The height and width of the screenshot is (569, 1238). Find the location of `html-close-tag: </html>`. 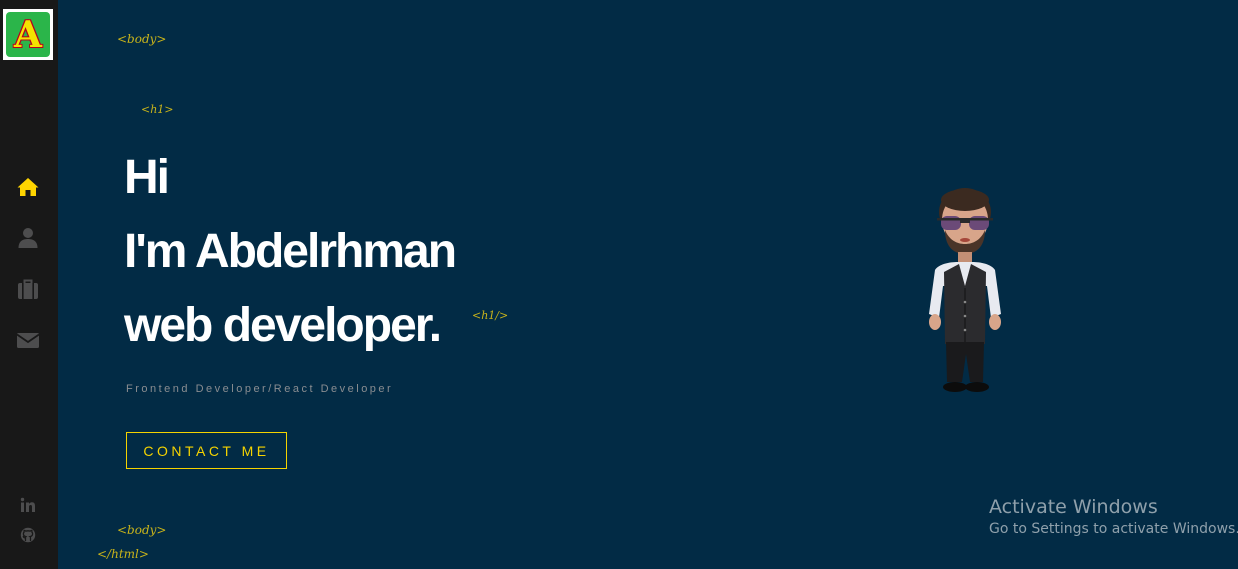

html-close-tag: </html> is located at coordinates (123, 554).